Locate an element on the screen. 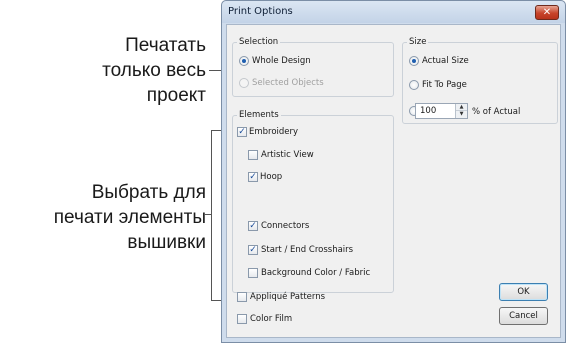 The width and height of the screenshot is (571, 347). checkbox-label: Background Color / Fabric is located at coordinates (316, 273).